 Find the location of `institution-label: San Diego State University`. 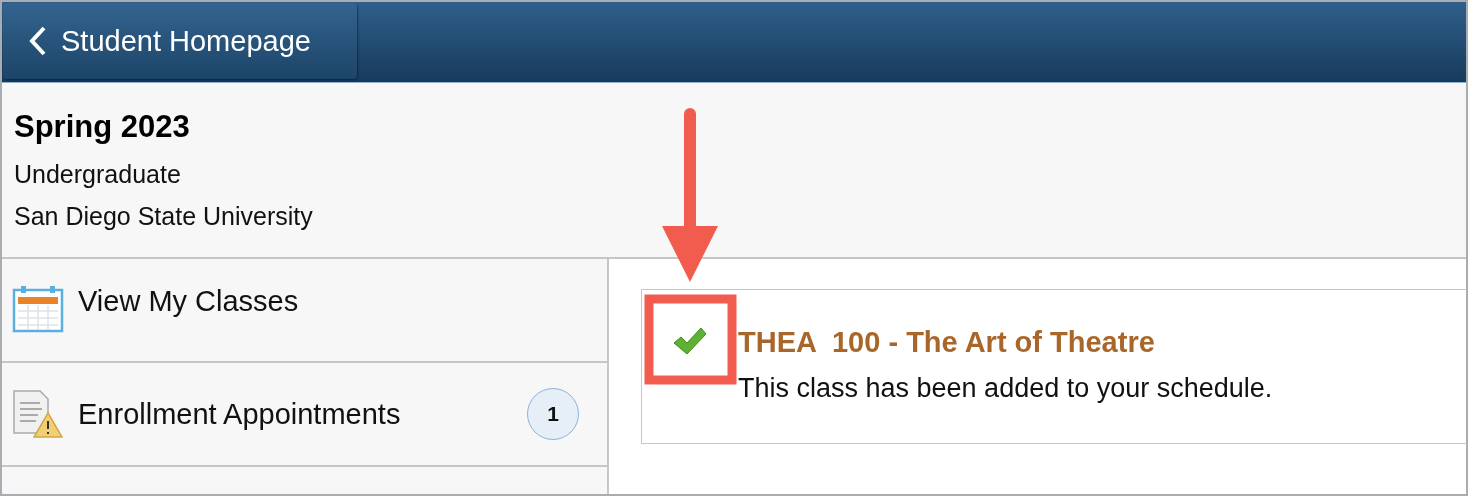

institution-label: San Diego State University is located at coordinates (163, 216).